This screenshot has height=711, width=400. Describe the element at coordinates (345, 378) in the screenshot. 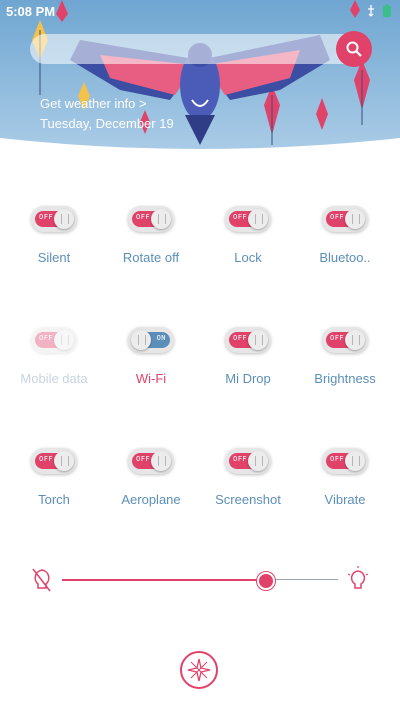

I see `toggle-label: Brightness` at that location.